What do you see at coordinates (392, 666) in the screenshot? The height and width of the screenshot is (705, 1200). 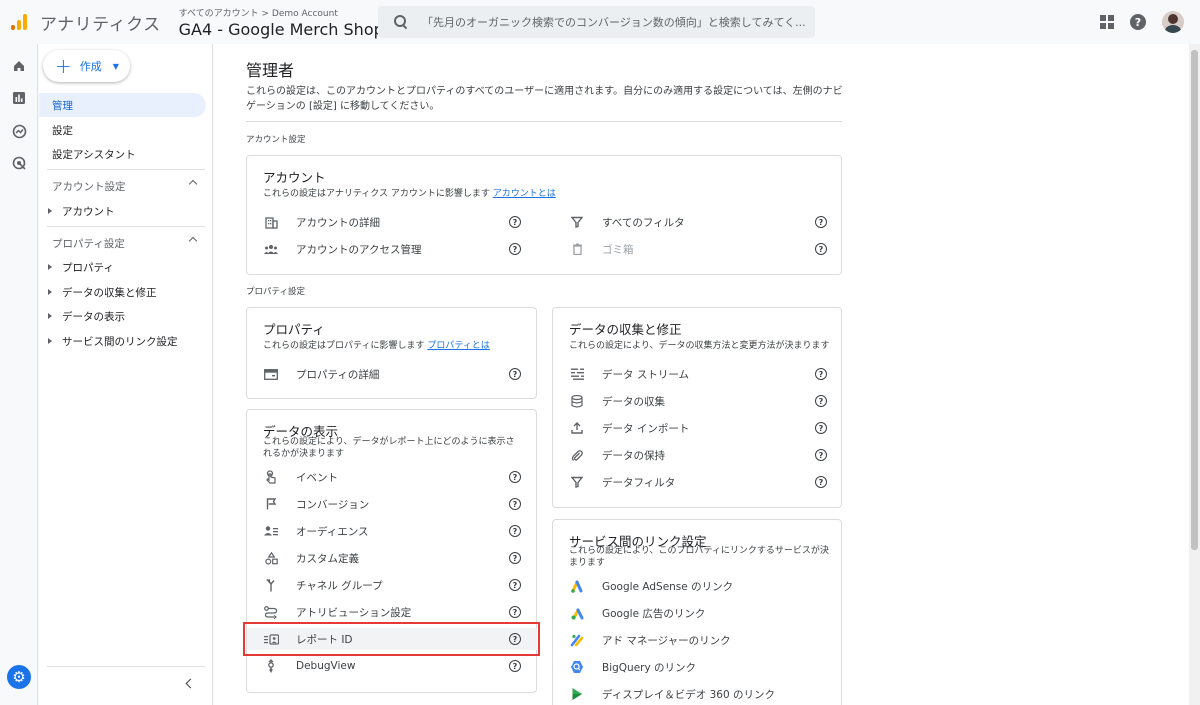 I see `row-debugview: DebugView ?` at bounding box center [392, 666].